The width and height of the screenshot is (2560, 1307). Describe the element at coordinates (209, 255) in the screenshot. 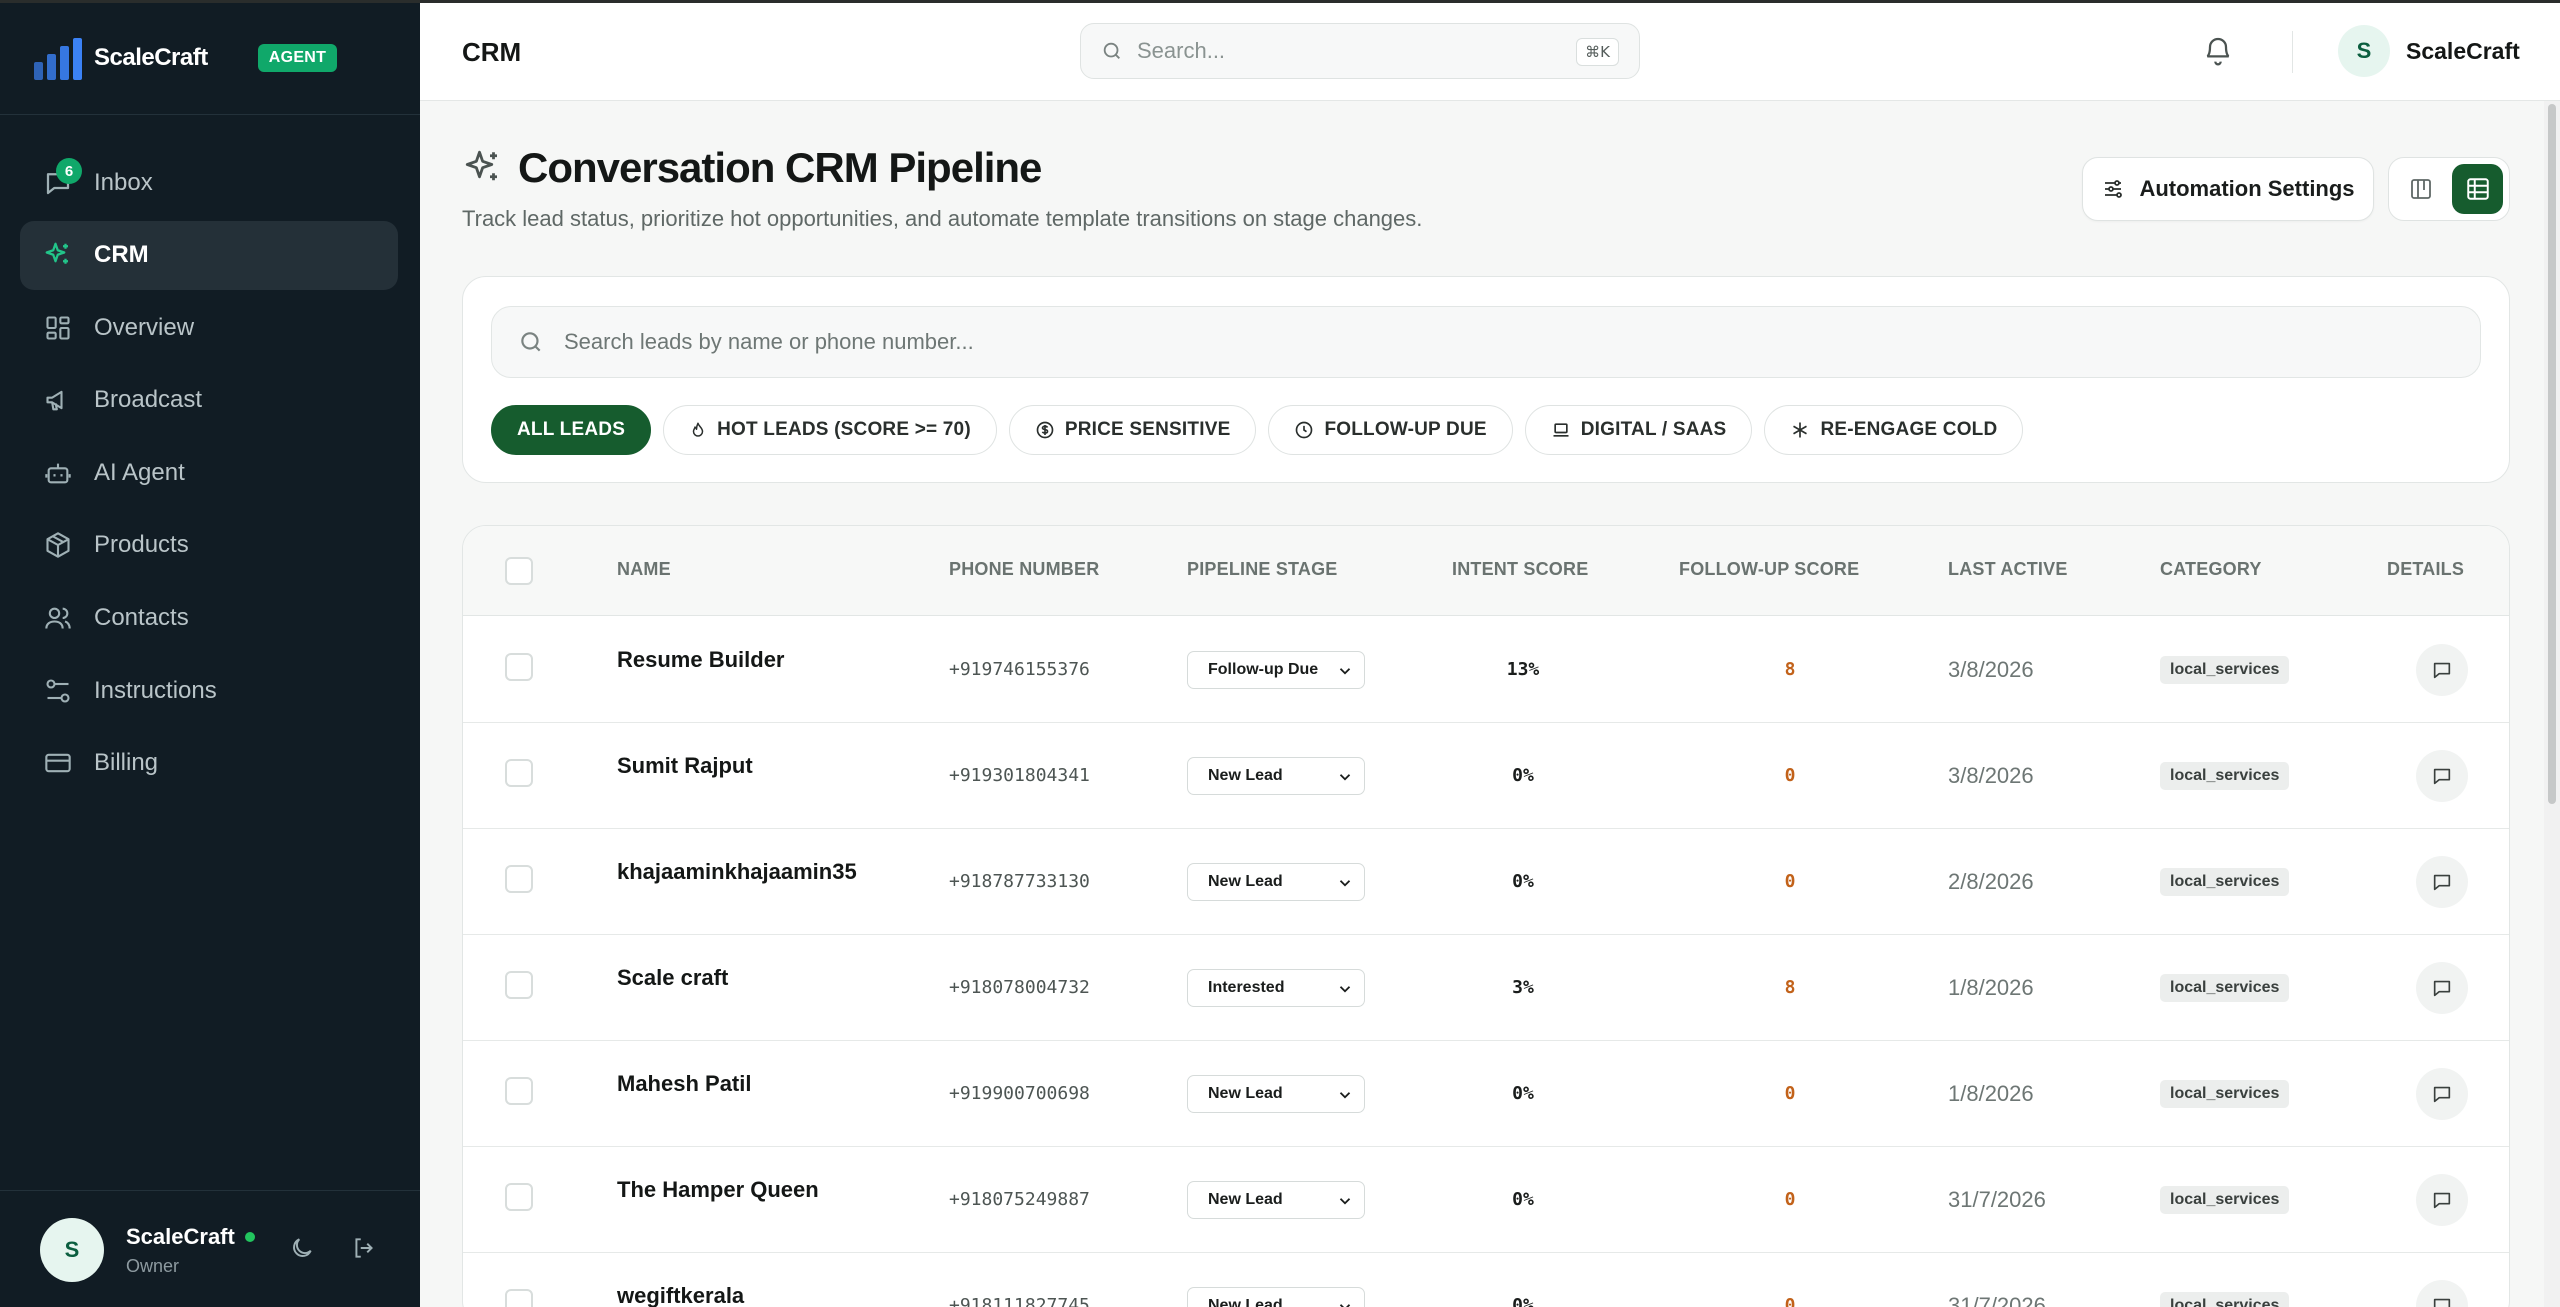

I see `sidebar-item-crm: CRM` at that location.